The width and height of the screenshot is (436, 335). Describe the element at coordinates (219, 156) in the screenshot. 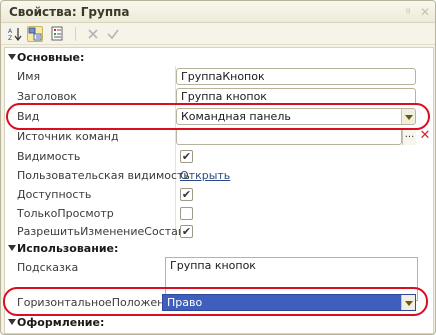

I see `row-visibility: Видимость ✔` at that location.